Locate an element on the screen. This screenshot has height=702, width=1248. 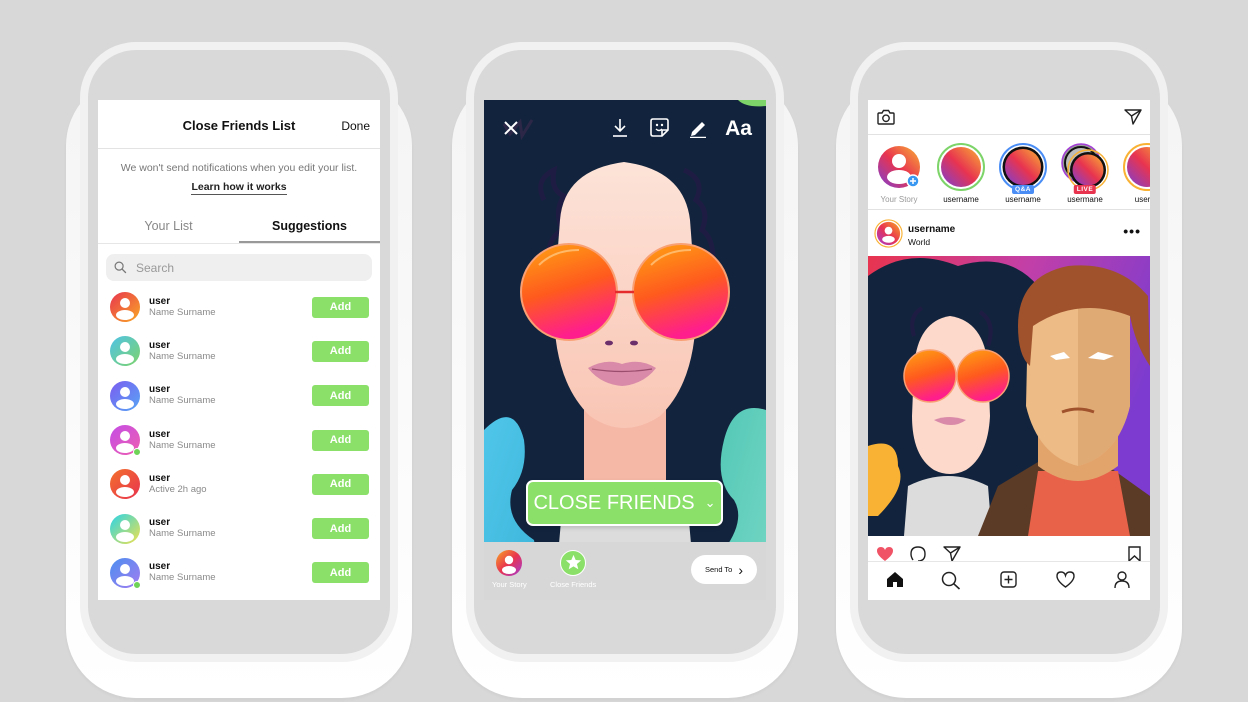
send-to-label: Send To is located at coordinates (718, 569).